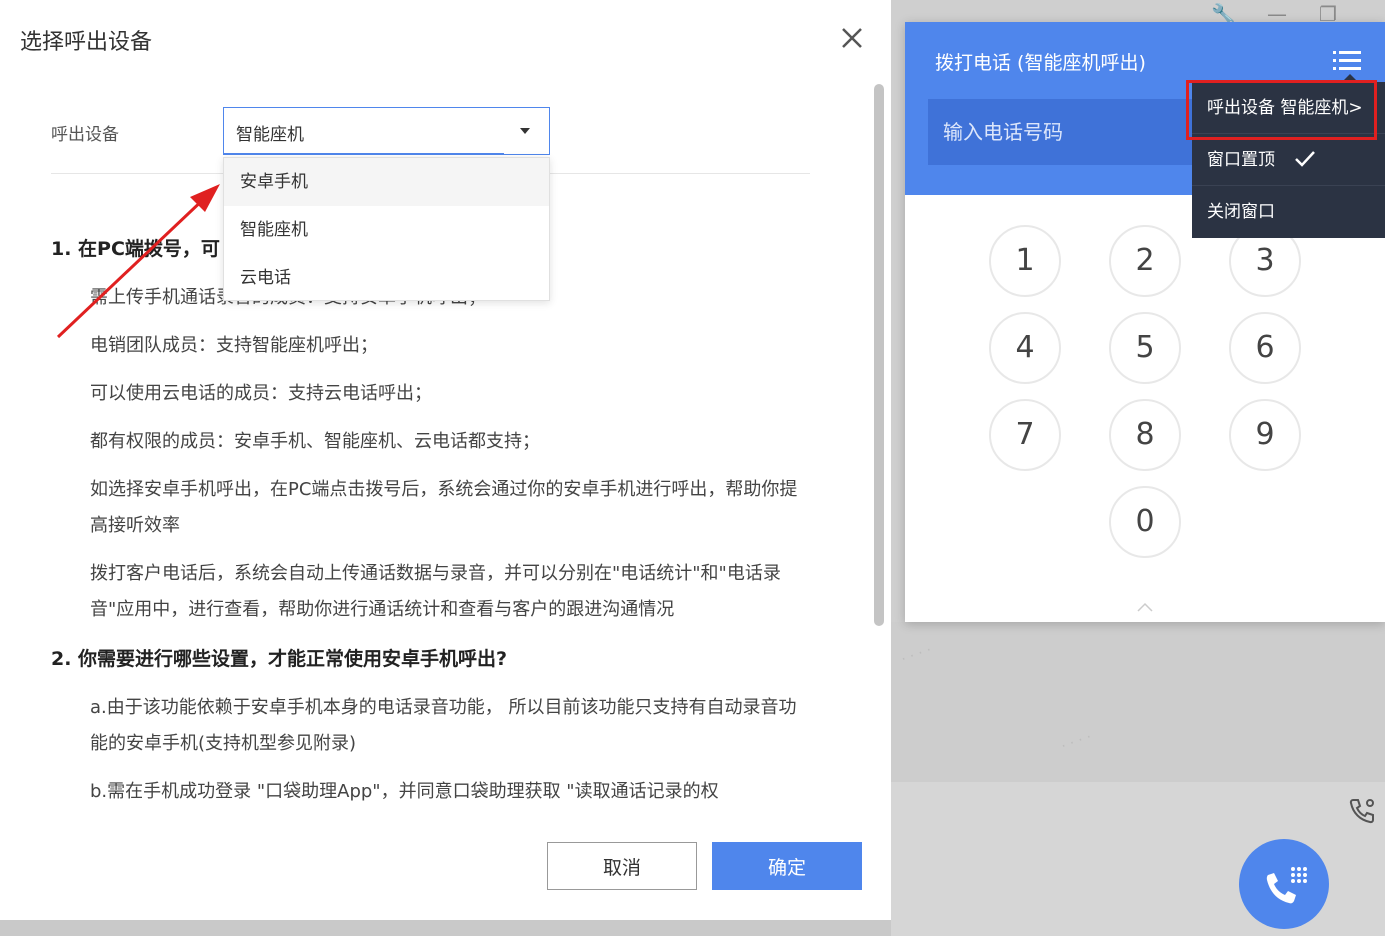 Image resolution: width=1385 pixels, height=936 pixels. What do you see at coordinates (386, 278) in the screenshot?
I see `option-cloud-phone: 云电话` at bounding box center [386, 278].